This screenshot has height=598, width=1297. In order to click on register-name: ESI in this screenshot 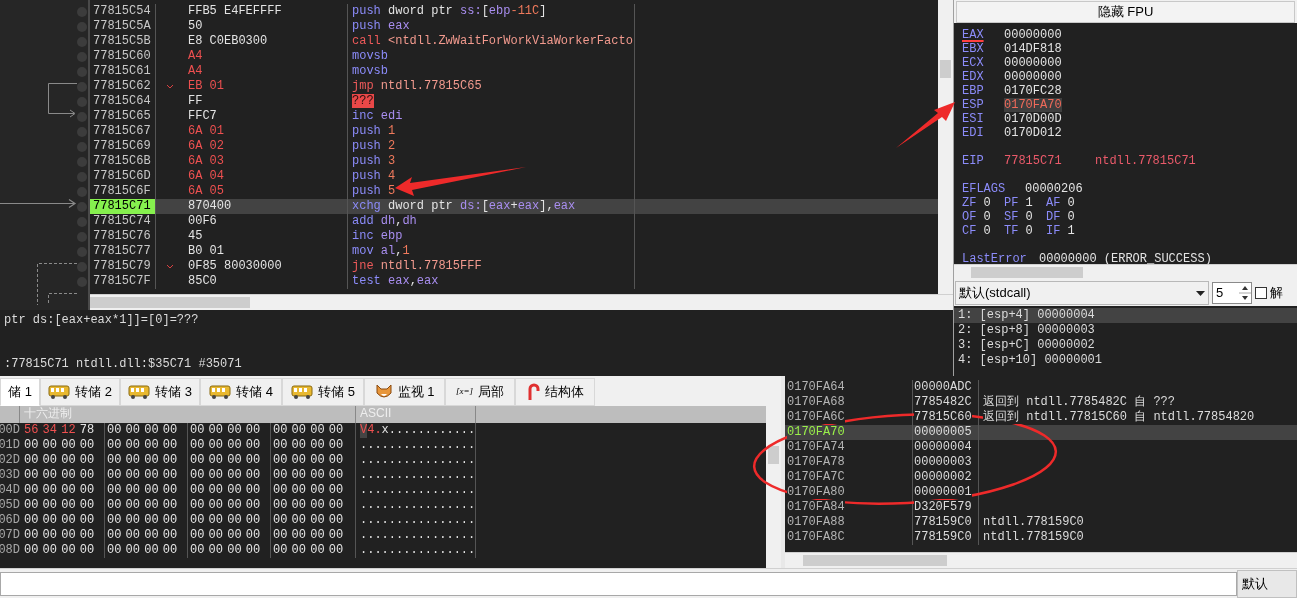, I will do `click(983, 118)`.